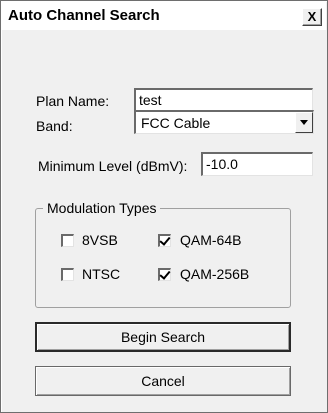  What do you see at coordinates (163, 381) in the screenshot?
I see `cancel-button: Cancel` at bounding box center [163, 381].